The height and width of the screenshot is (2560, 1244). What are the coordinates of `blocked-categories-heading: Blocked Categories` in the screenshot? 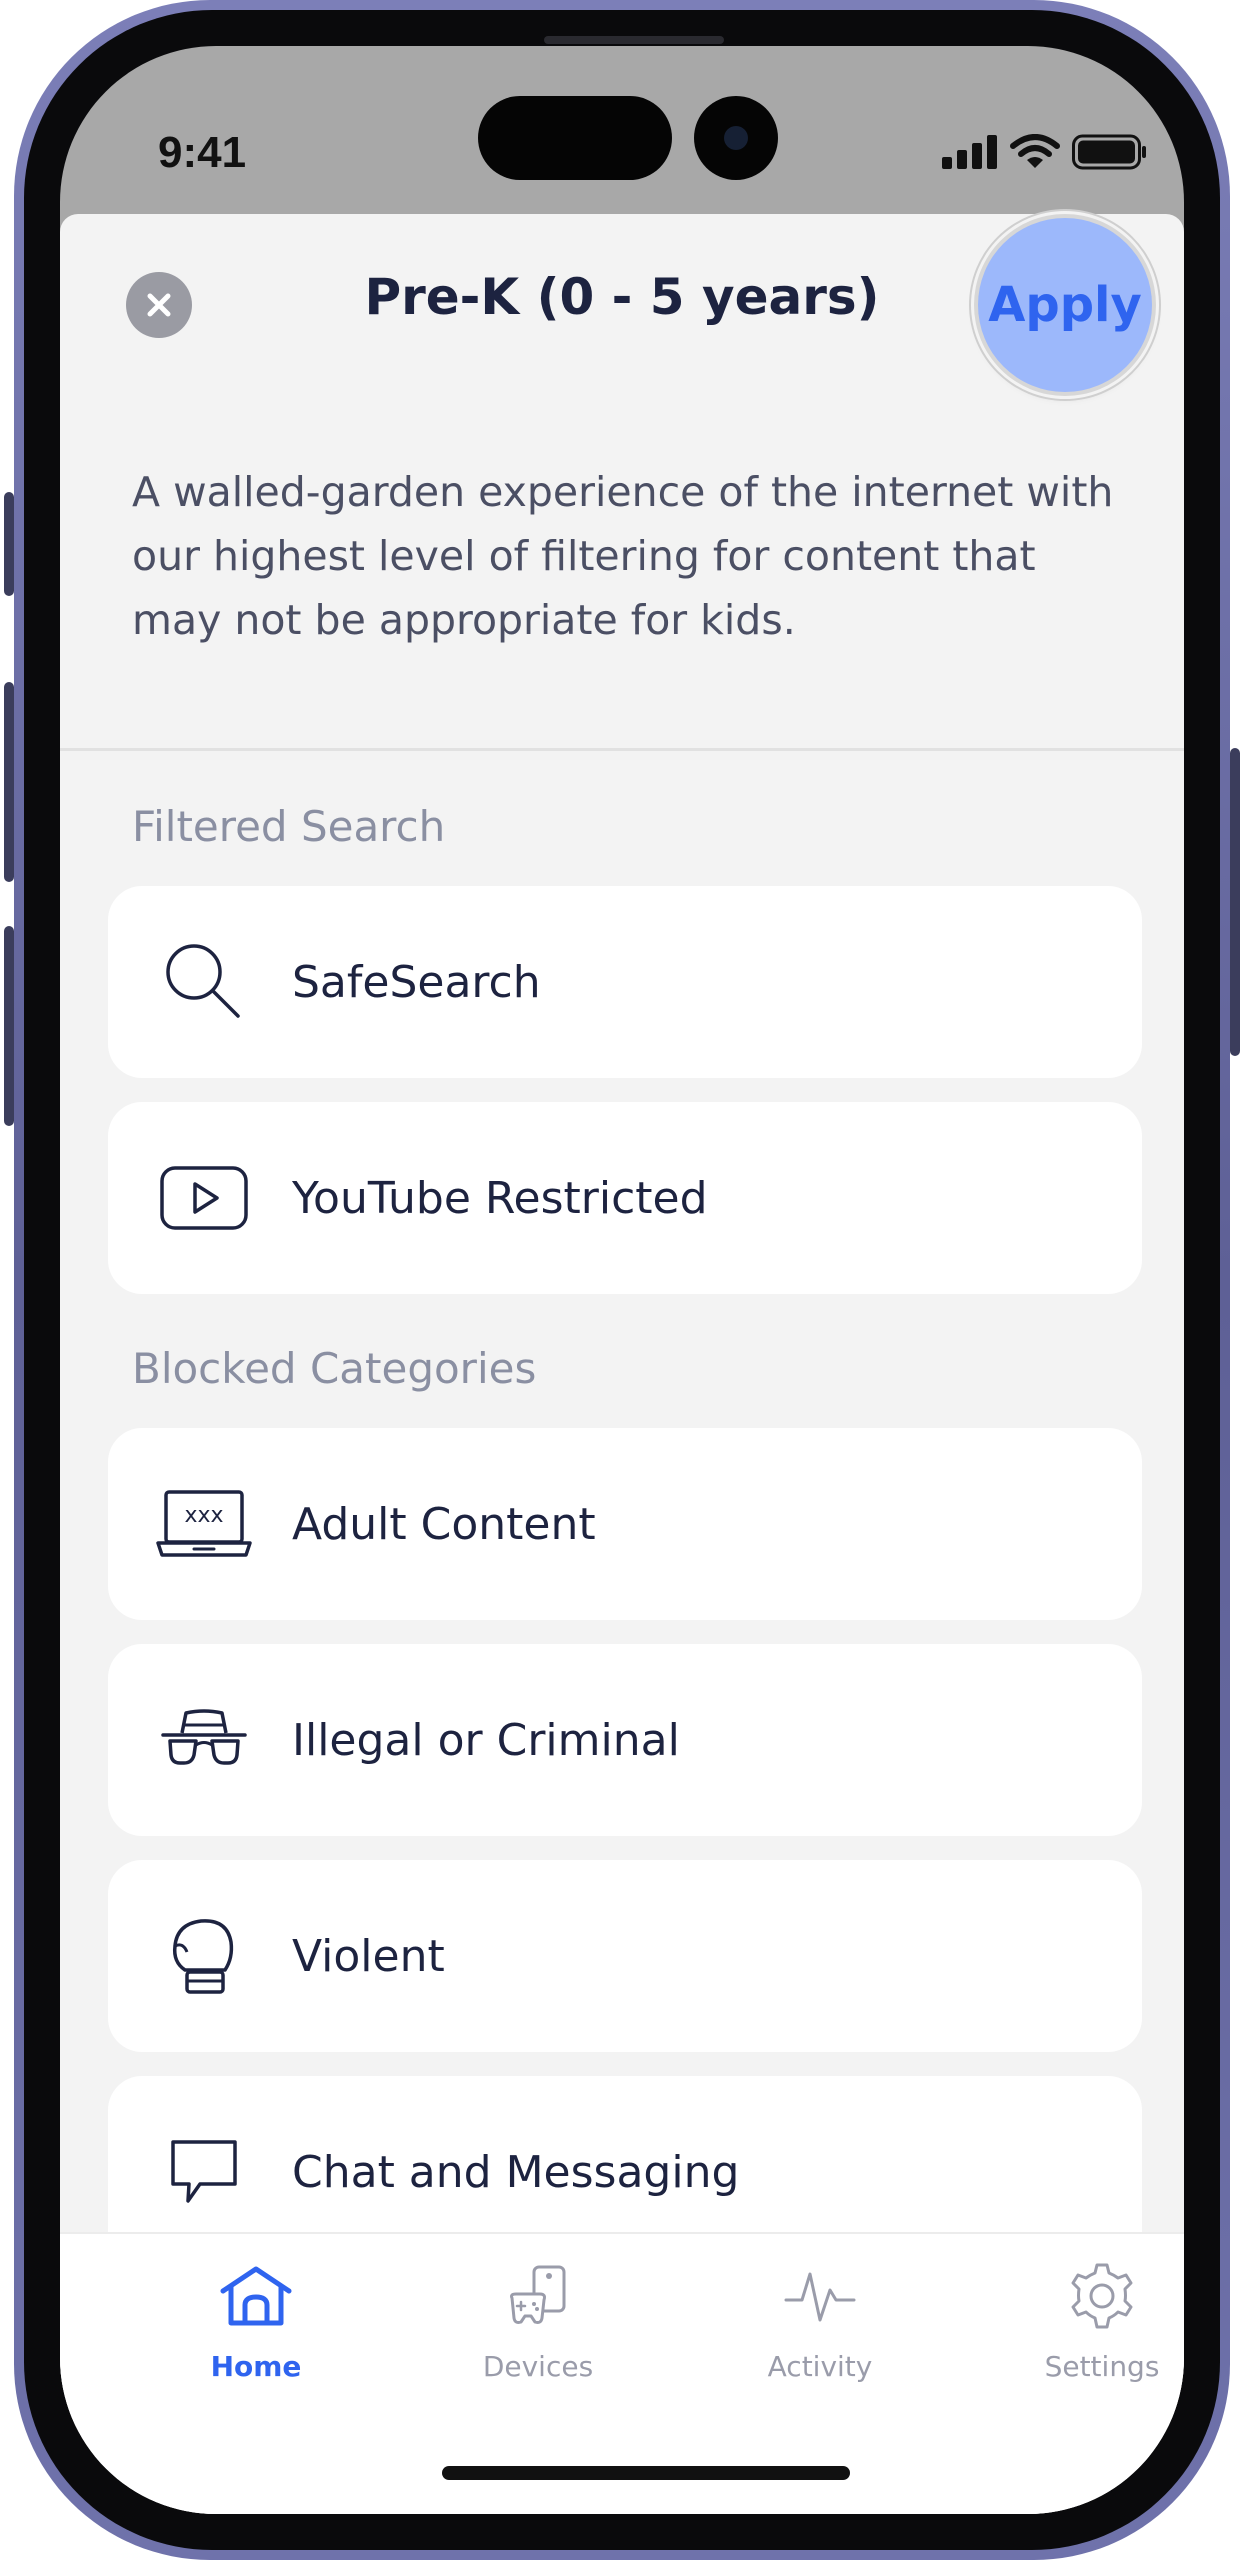 It's located at (334, 1368).